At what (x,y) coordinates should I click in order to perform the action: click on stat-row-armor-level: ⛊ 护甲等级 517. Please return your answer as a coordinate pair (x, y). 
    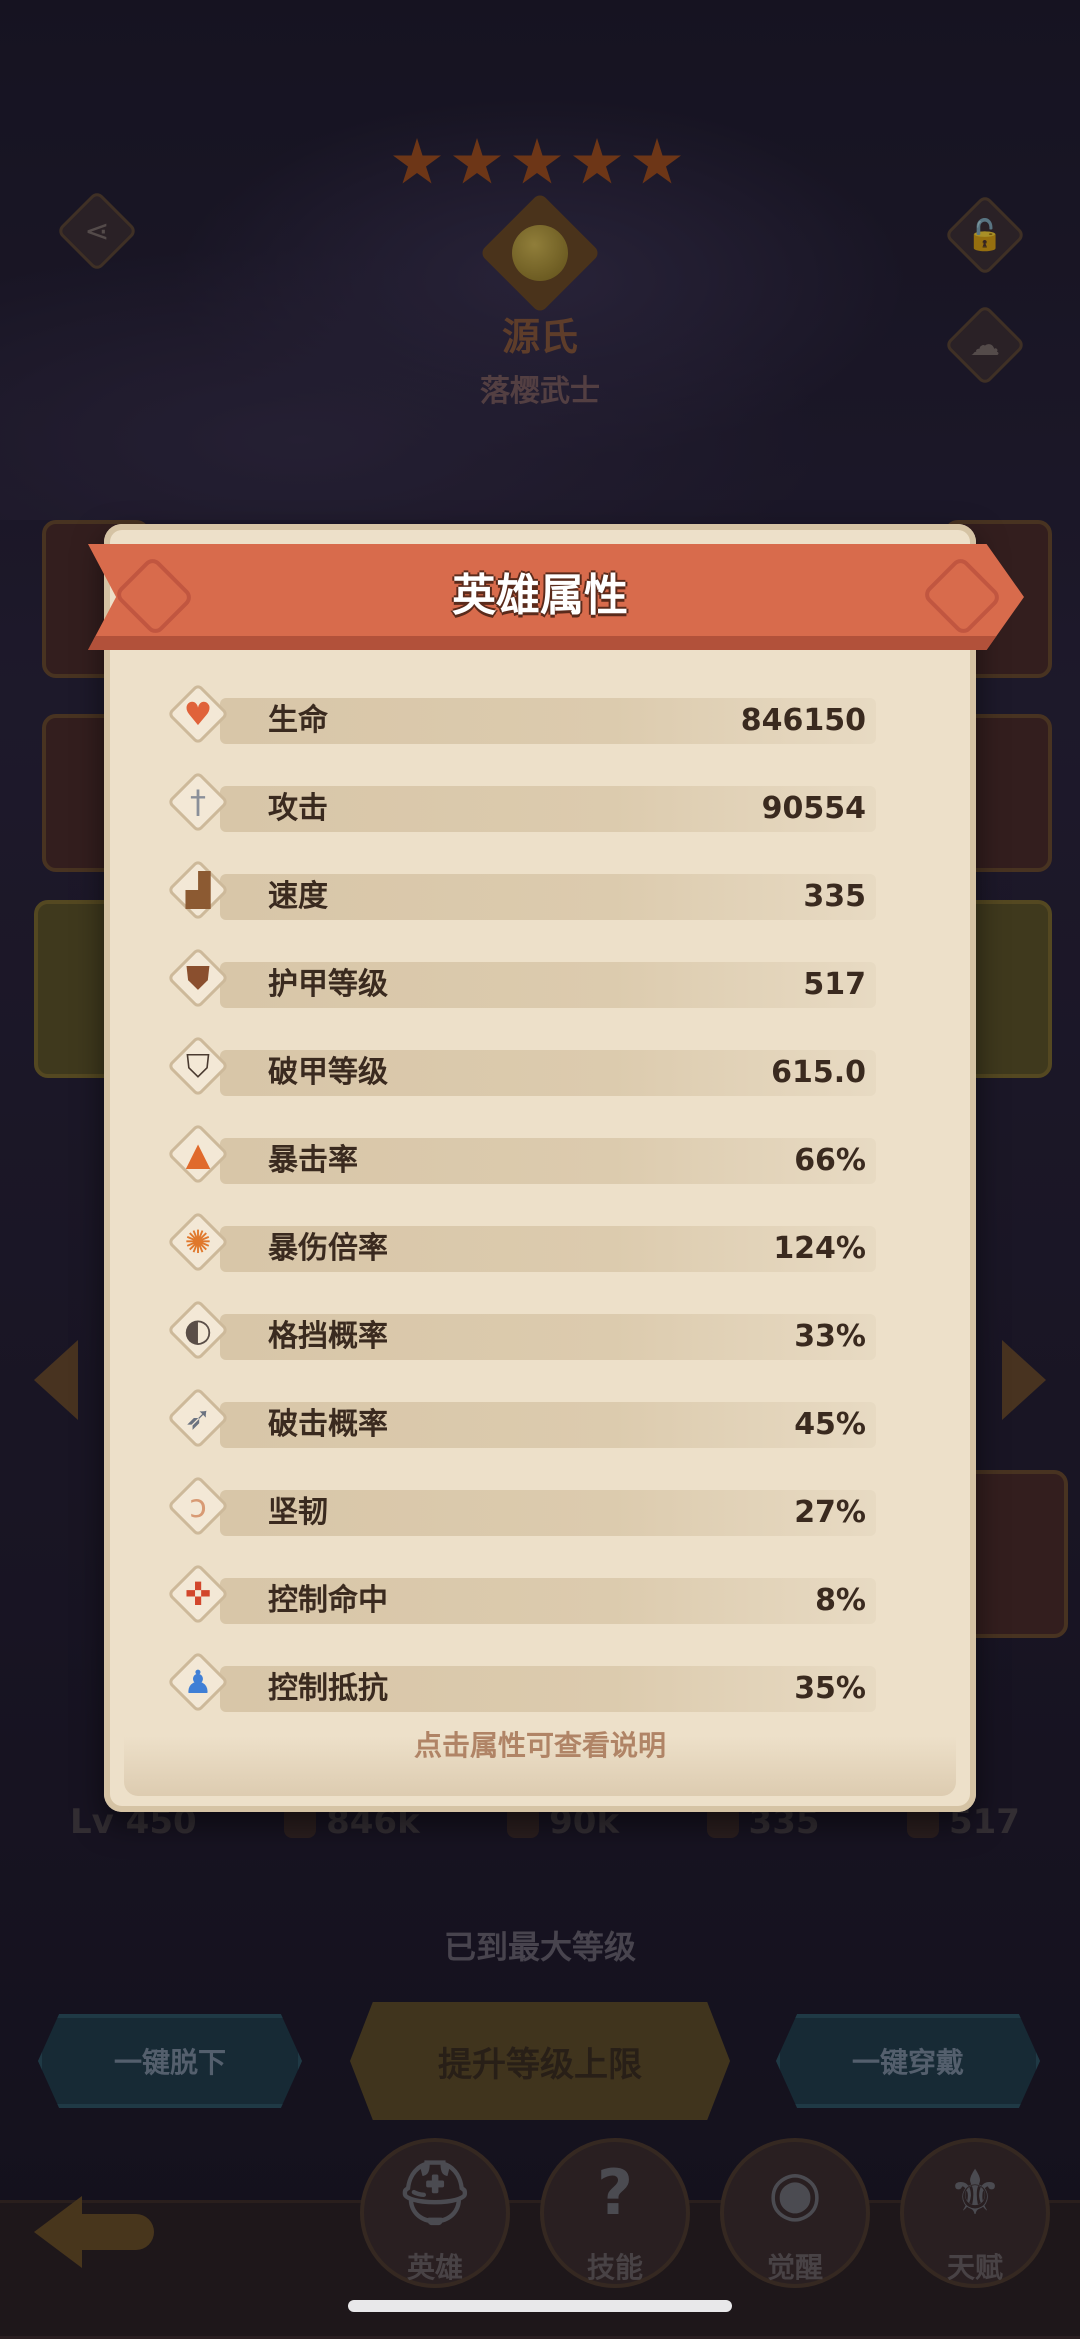
    Looking at the image, I should click on (522, 980).